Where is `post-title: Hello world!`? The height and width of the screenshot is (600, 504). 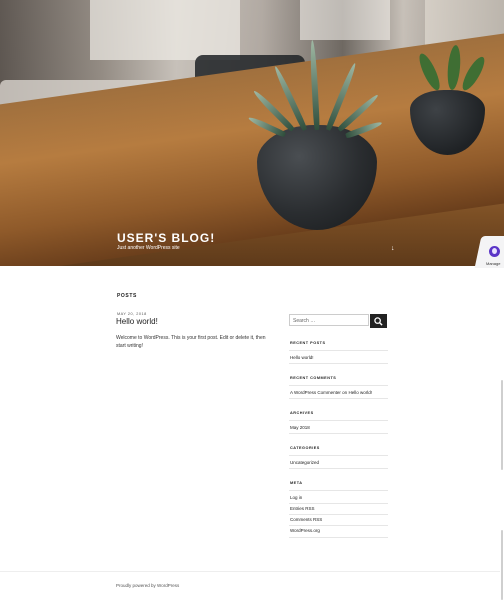 post-title: Hello world! is located at coordinates (137, 321).